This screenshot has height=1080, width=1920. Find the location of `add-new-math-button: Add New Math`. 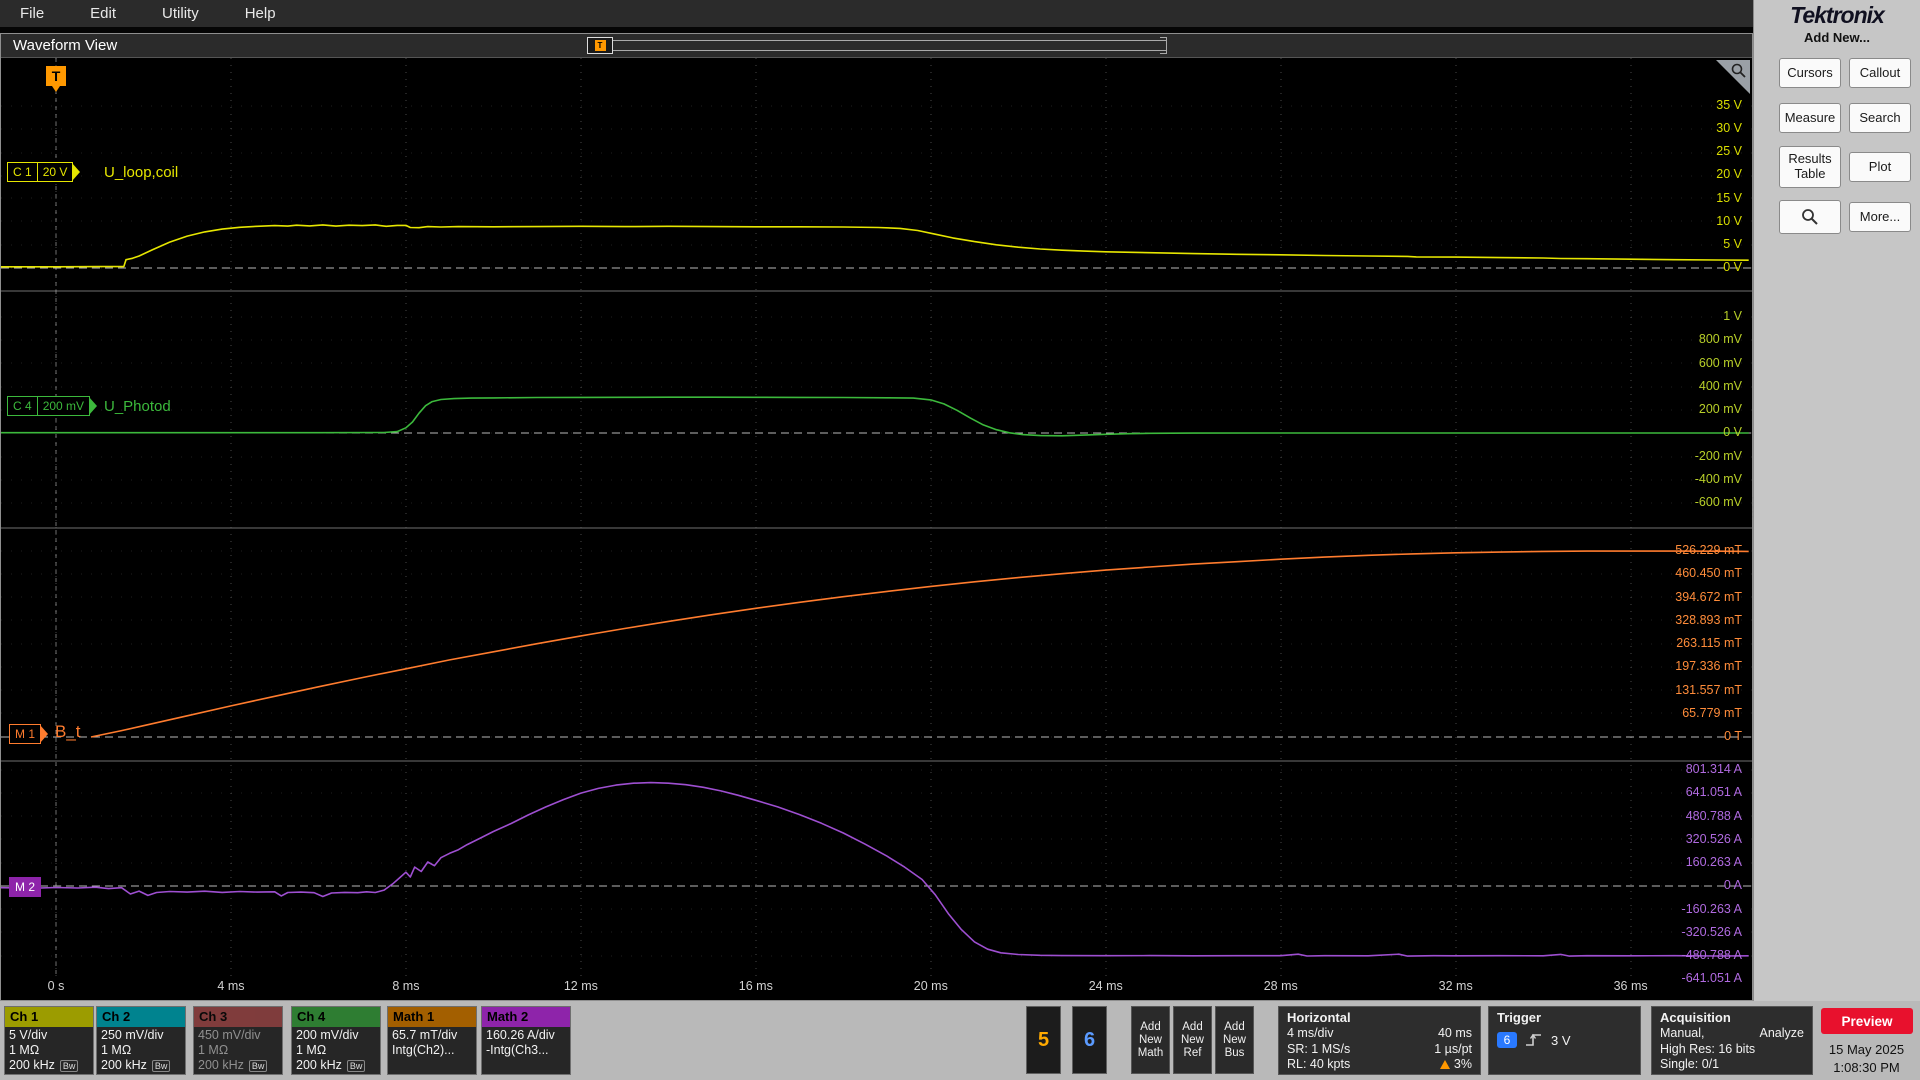

add-new-math-button: Add New Math is located at coordinates (1150, 1040).